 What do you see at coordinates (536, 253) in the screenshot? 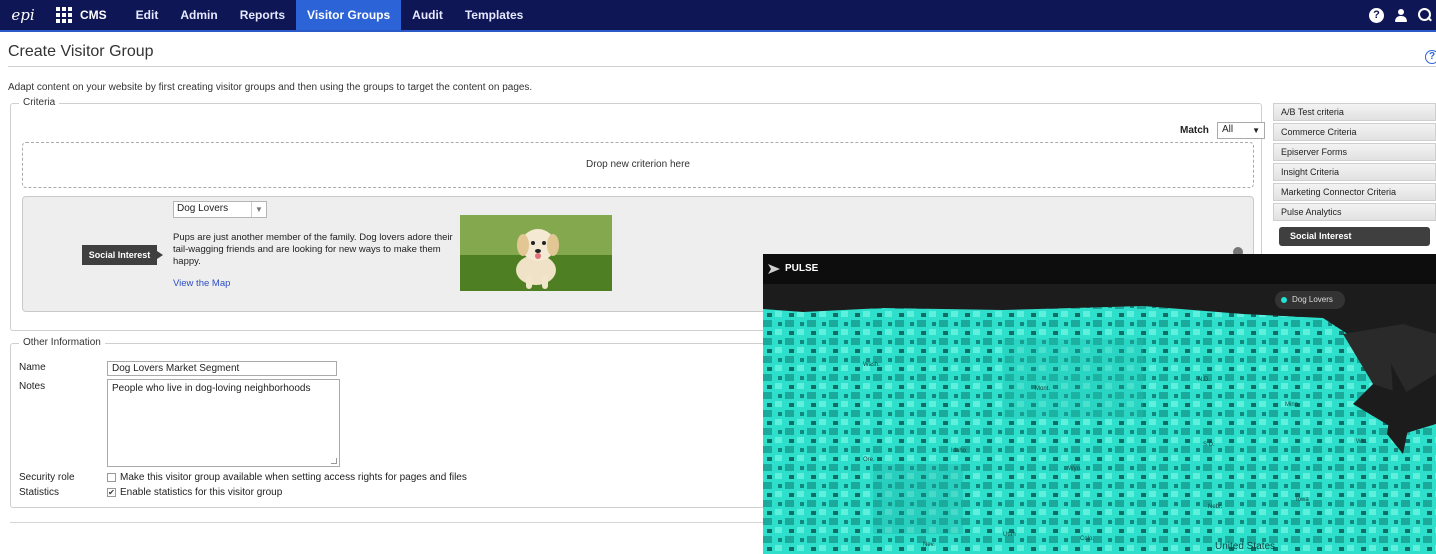
I see `dog-photo` at bounding box center [536, 253].